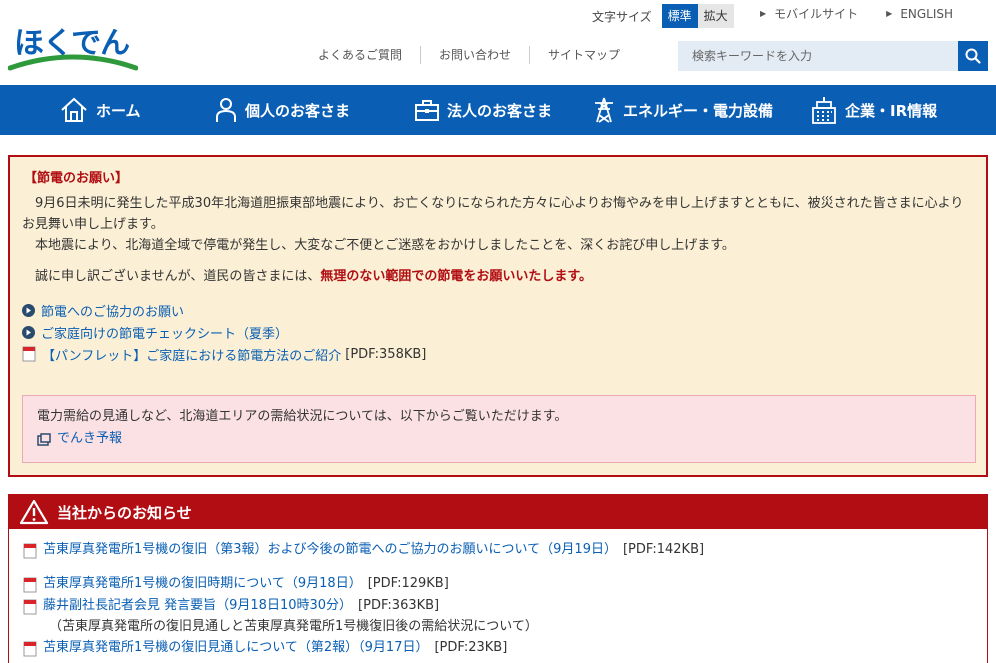 The width and height of the screenshot is (996, 663). Describe the element at coordinates (90, 438) in the screenshot. I see `denki-yoho-label: でんき予報` at that location.